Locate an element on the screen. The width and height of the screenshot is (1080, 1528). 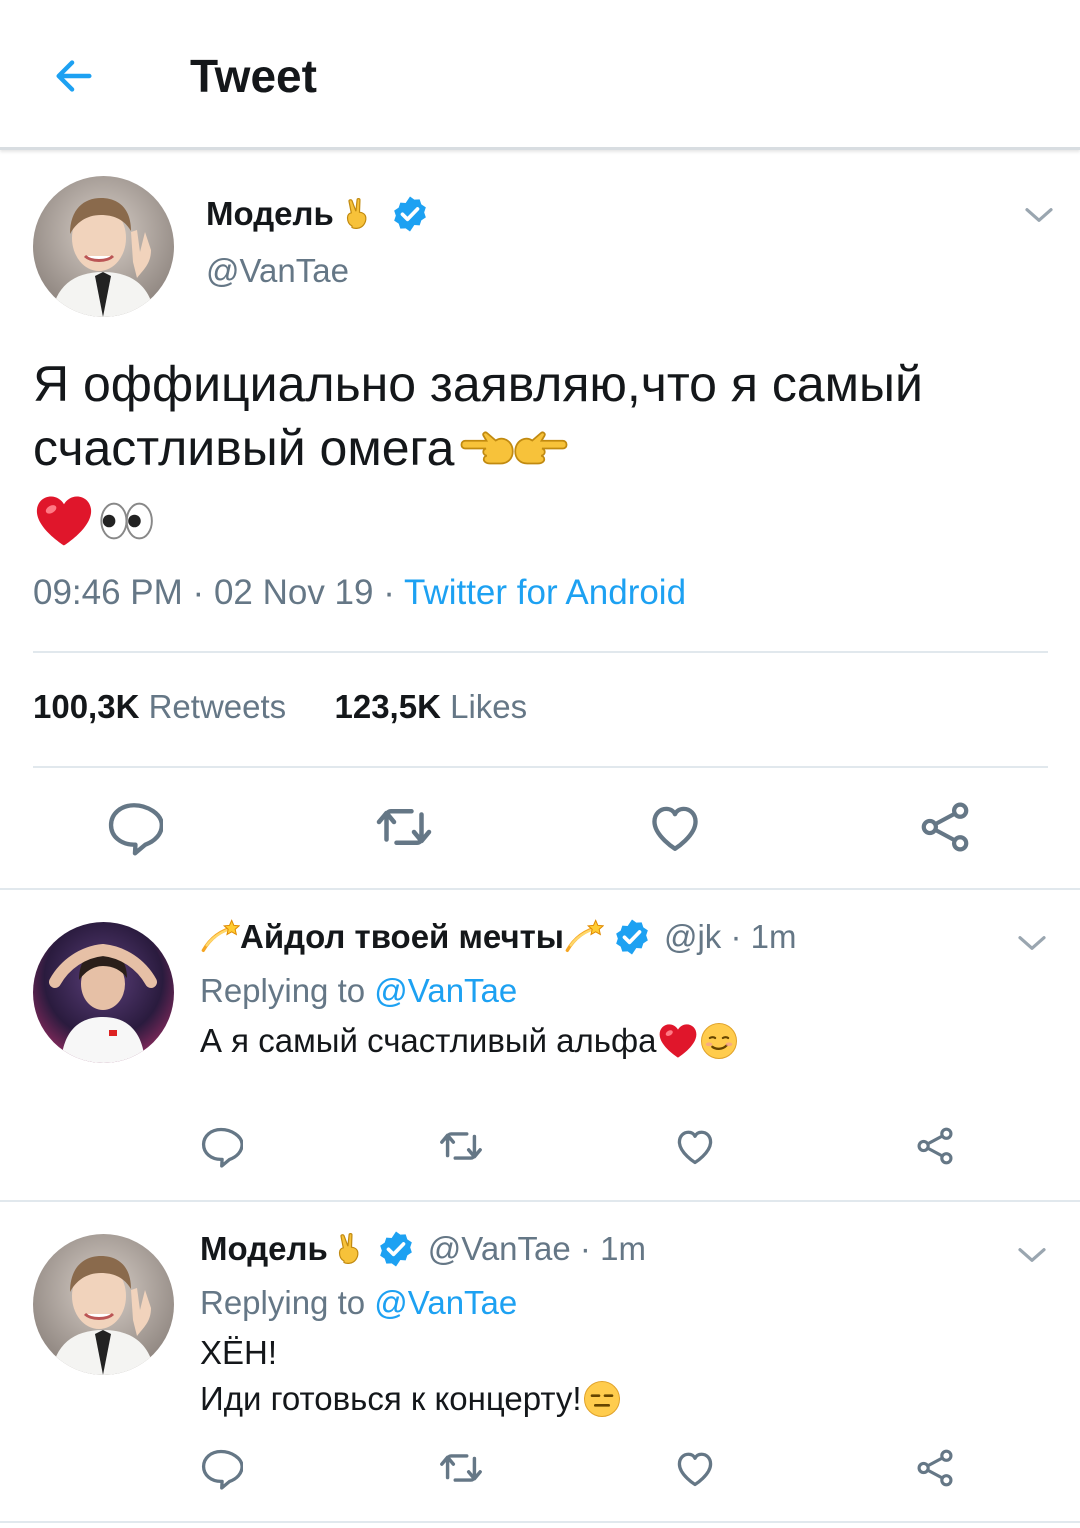
retweets-stat: 100,3K Retweets is located at coordinates (159, 706).